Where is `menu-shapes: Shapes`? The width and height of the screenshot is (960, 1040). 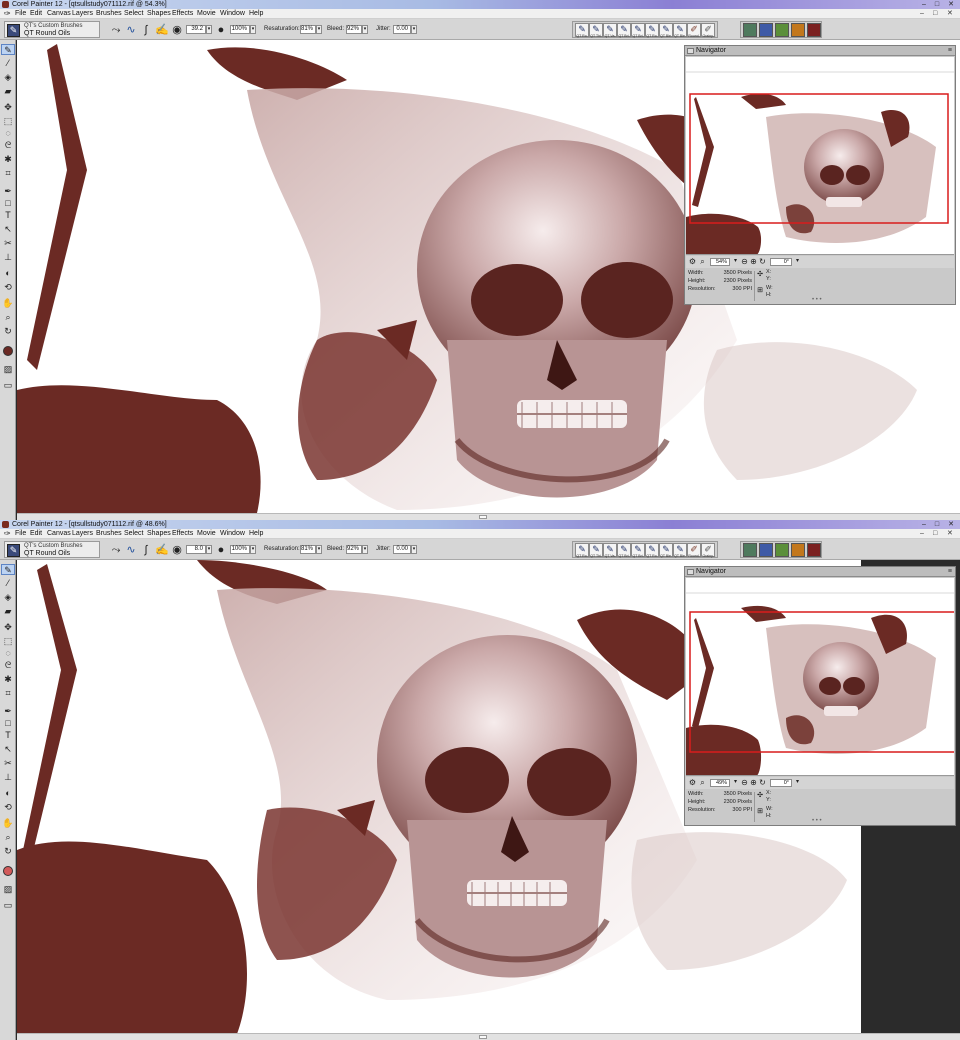 menu-shapes: Shapes is located at coordinates (159, 534).